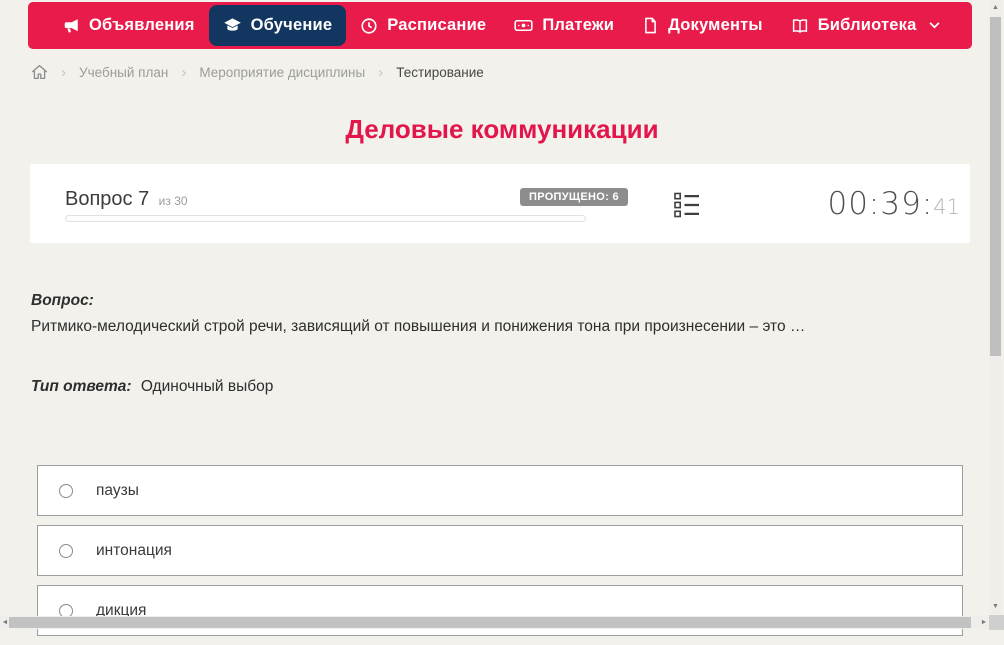  Describe the element at coordinates (81, 386) in the screenshot. I see `answer-type-label: Тип ответа:` at that location.